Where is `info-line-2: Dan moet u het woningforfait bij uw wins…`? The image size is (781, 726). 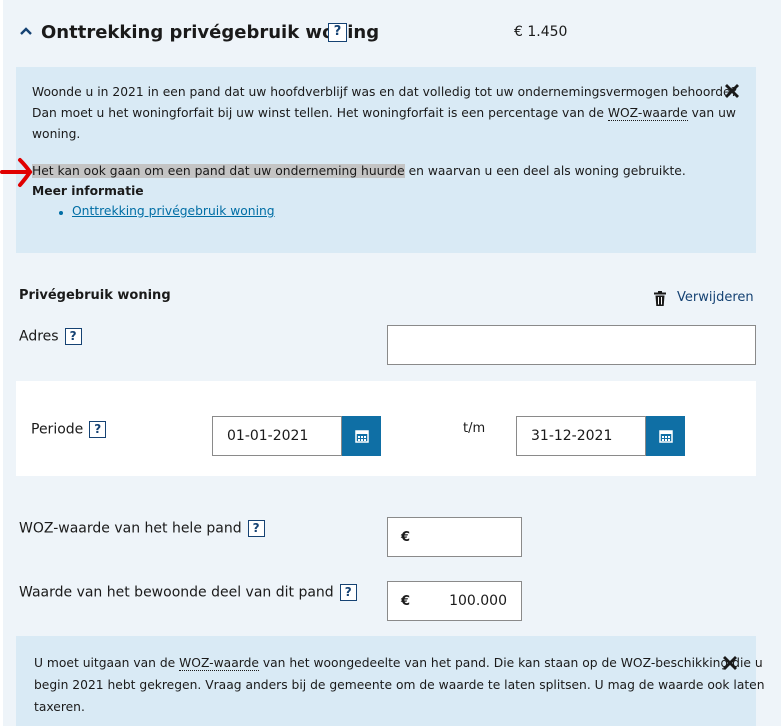
info-line-2: Dan moet u het woningforfait bij uw wins… is located at coordinates (384, 113).